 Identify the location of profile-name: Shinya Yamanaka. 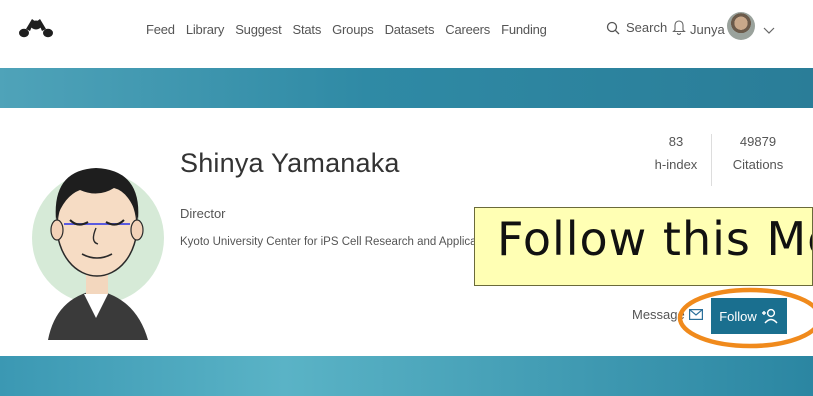
(290, 163).